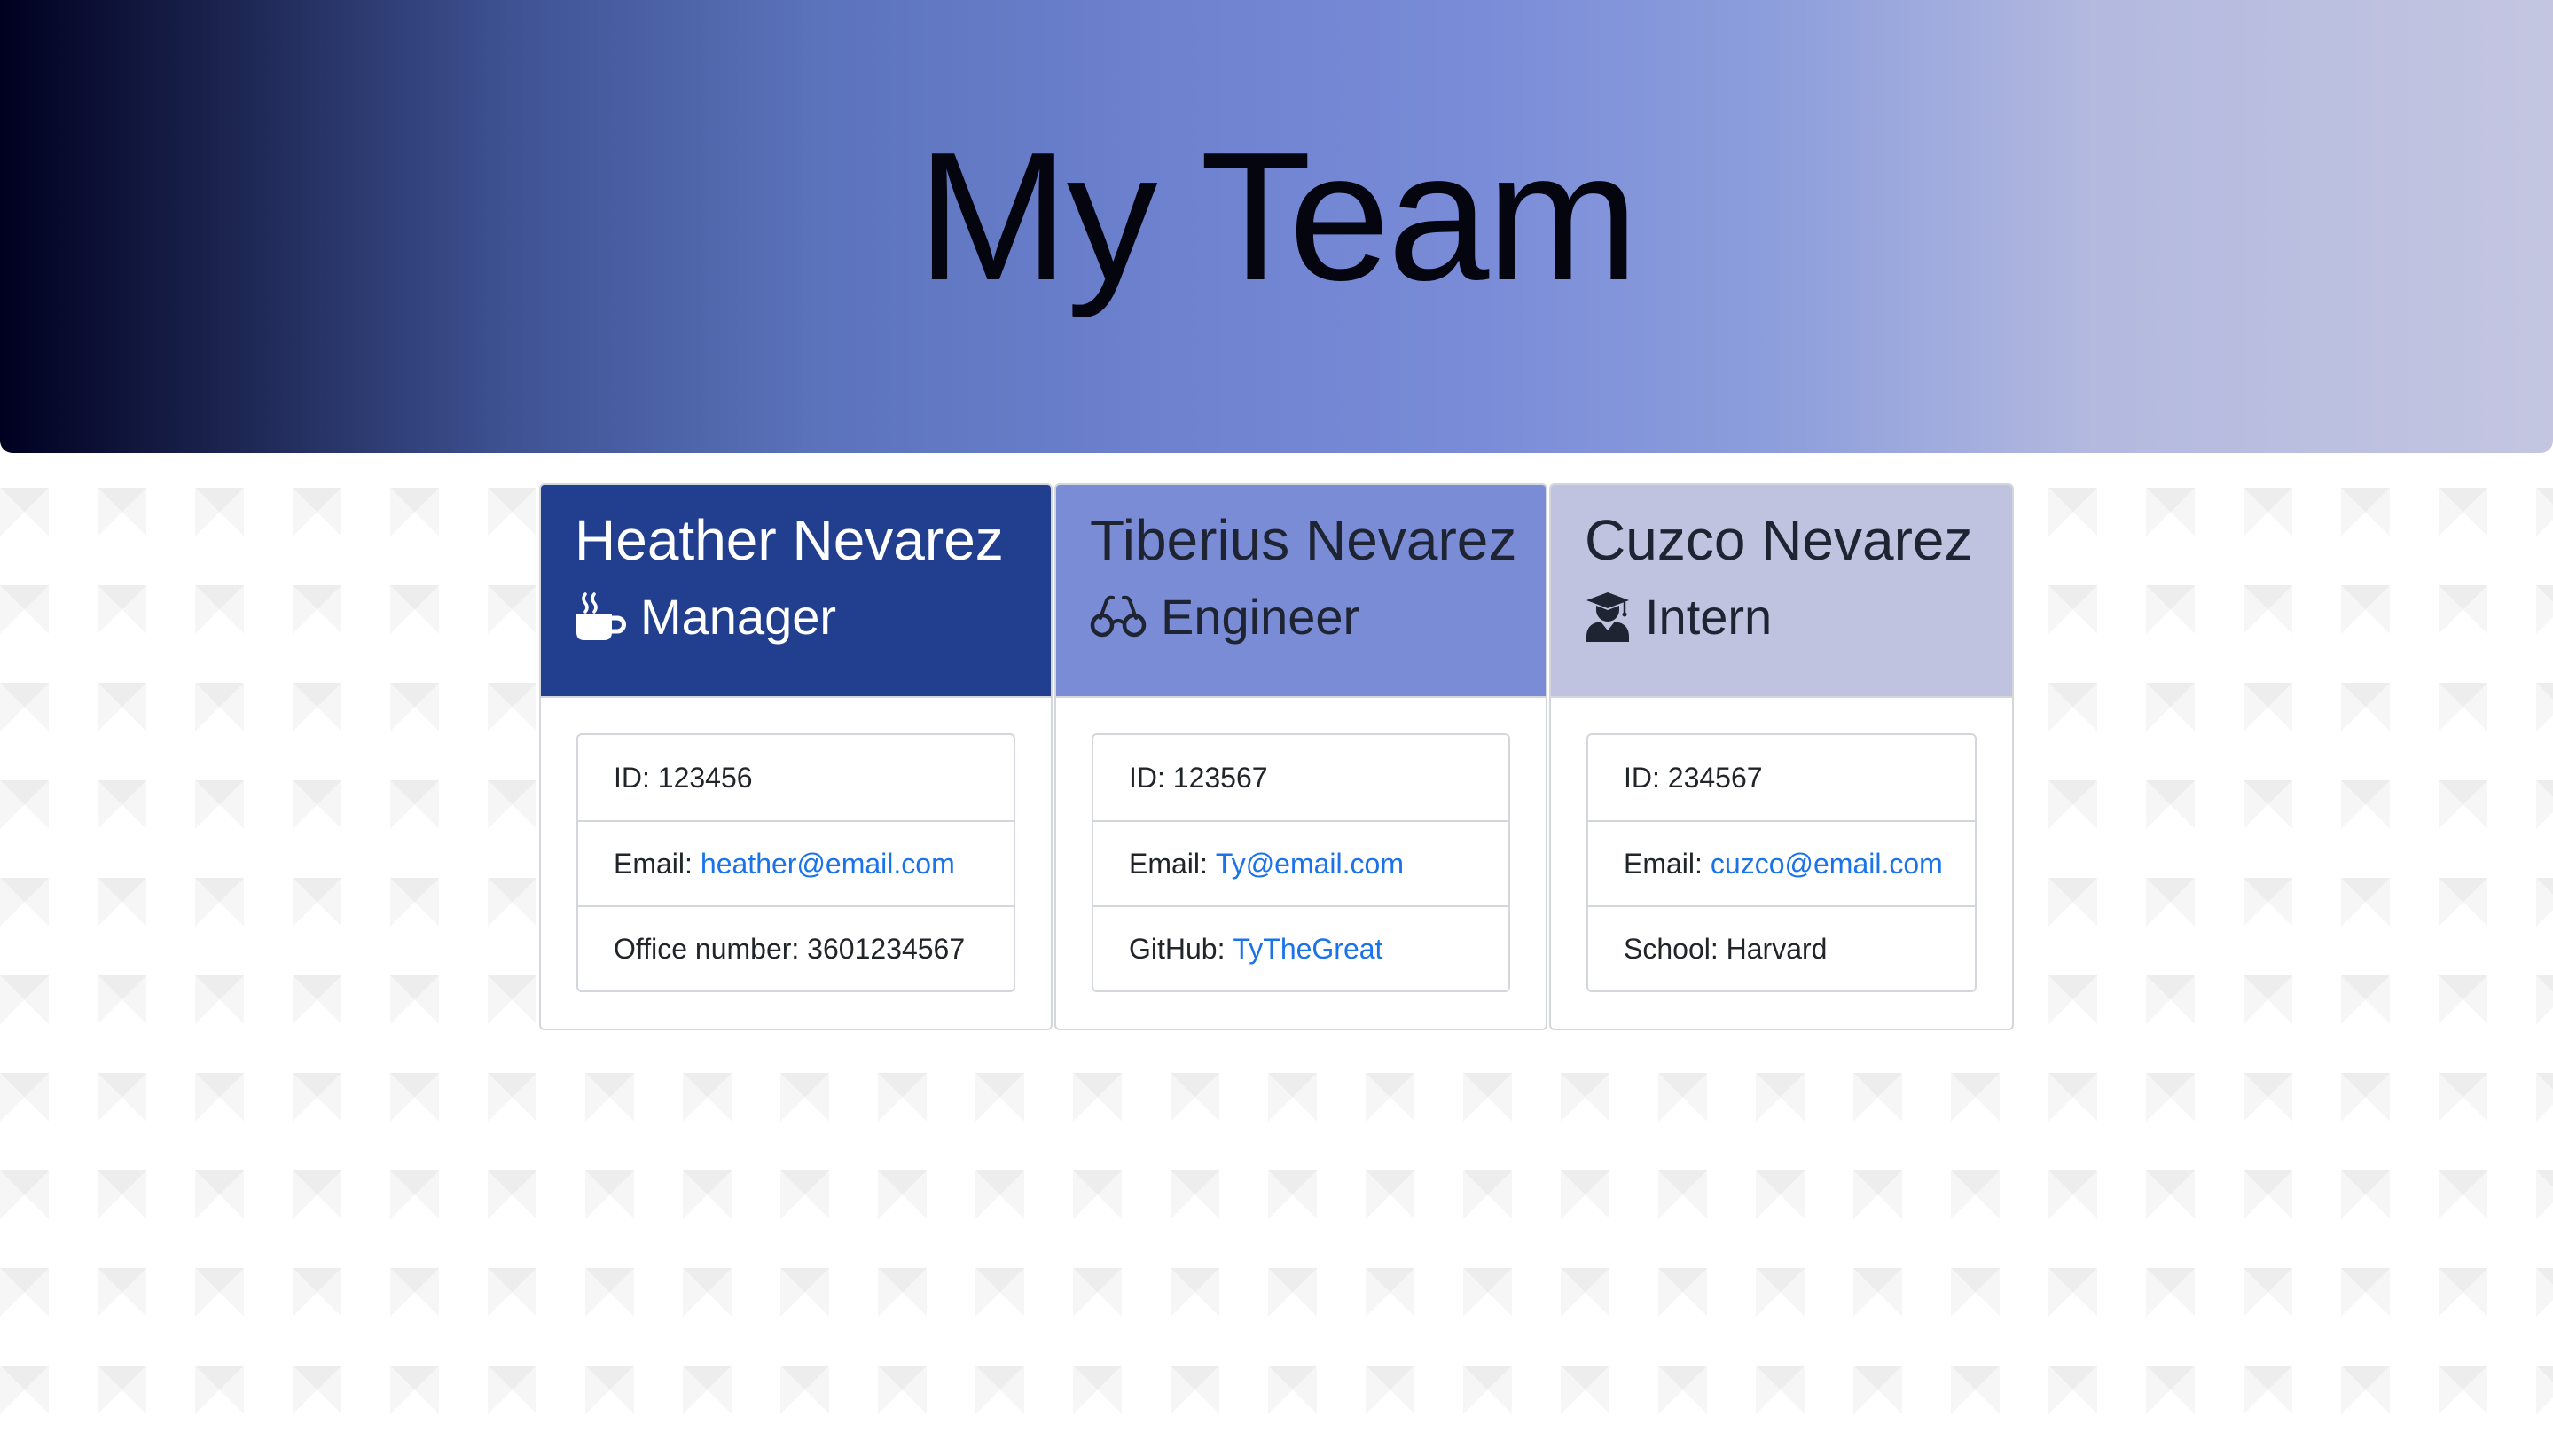 The height and width of the screenshot is (1456, 2553). I want to click on github-row: GitHub: TyTheGreat, so click(1300, 947).